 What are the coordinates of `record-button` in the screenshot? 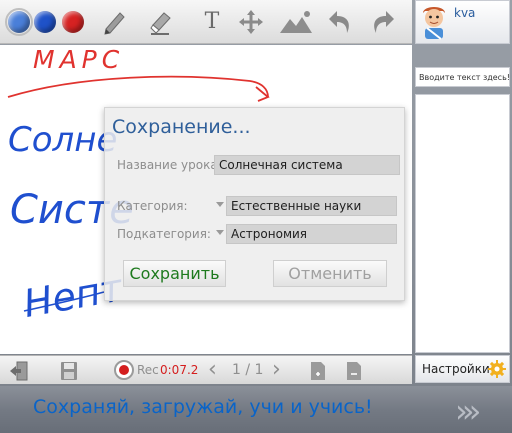 It's located at (124, 370).